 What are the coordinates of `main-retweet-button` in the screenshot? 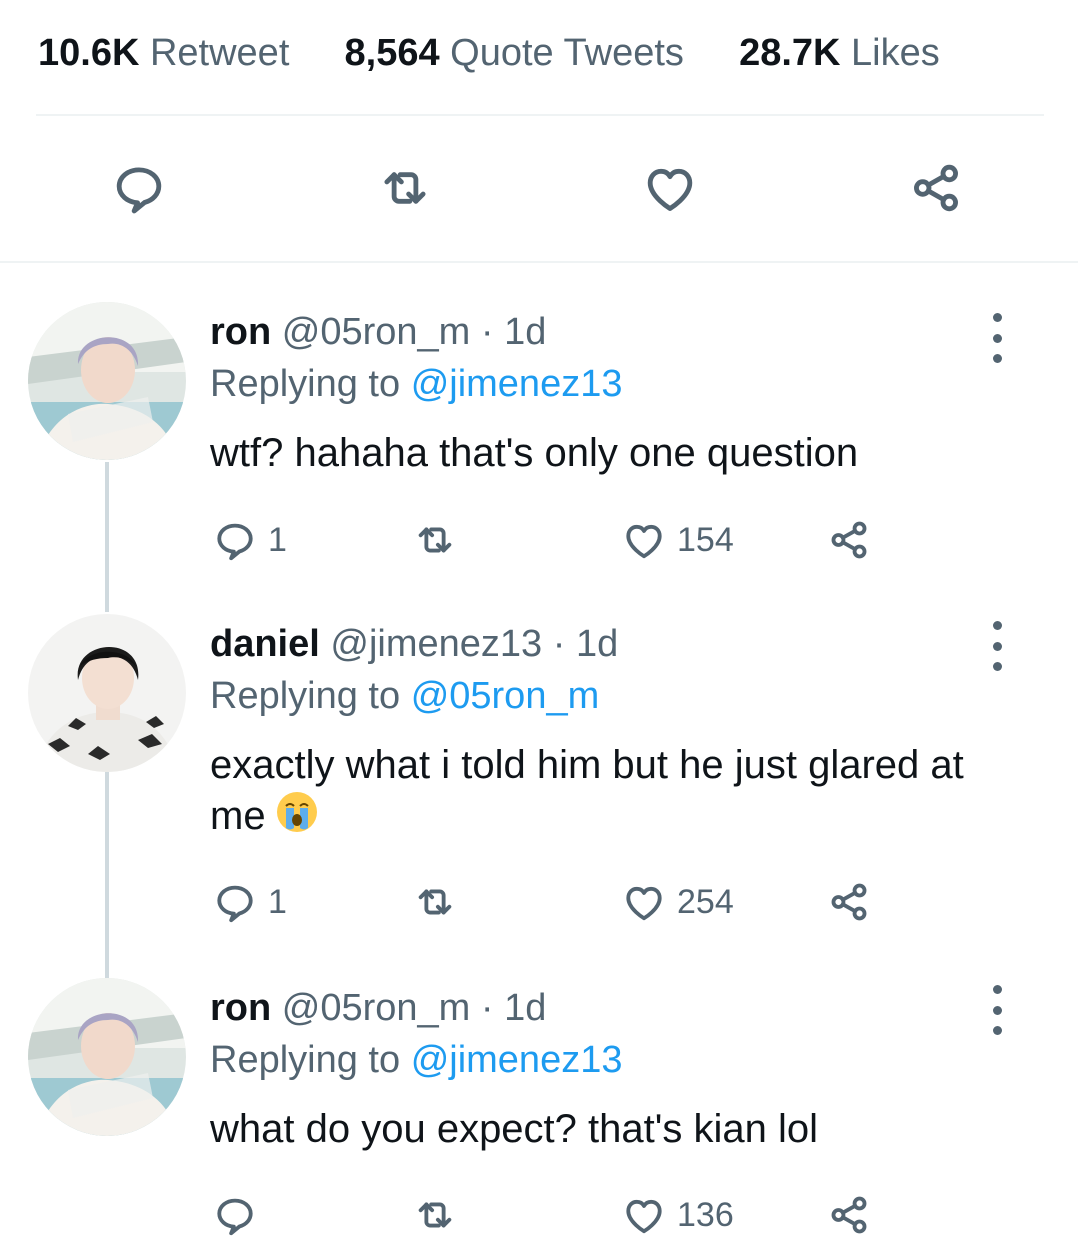 It's located at (405, 188).